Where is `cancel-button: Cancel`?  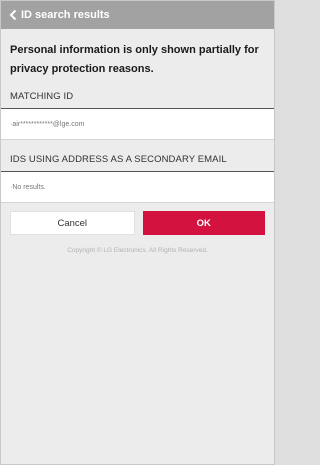
cancel-button: Cancel is located at coordinates (72, 223).